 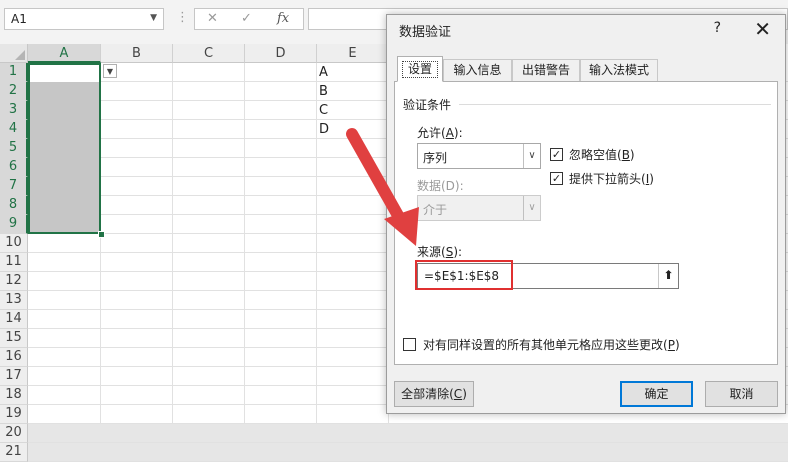 I want to click on column-header-d: D, so click(x=281, y=53).